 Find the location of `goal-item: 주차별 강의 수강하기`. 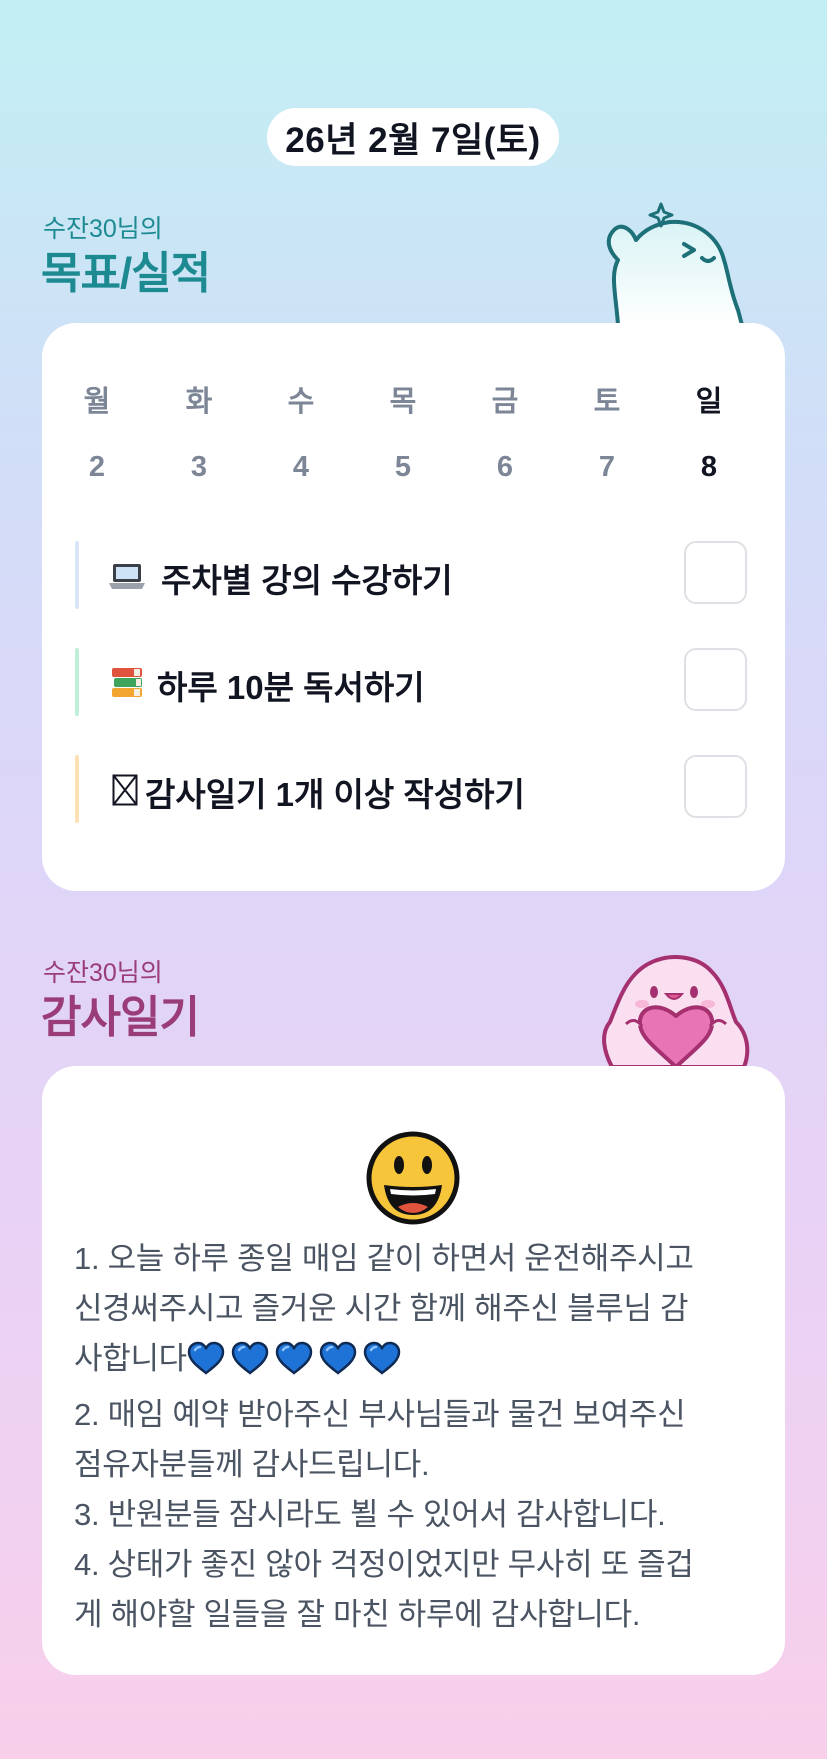

goal-item: 주차별 강의 수강하기 is located at coordinates (415, 575).